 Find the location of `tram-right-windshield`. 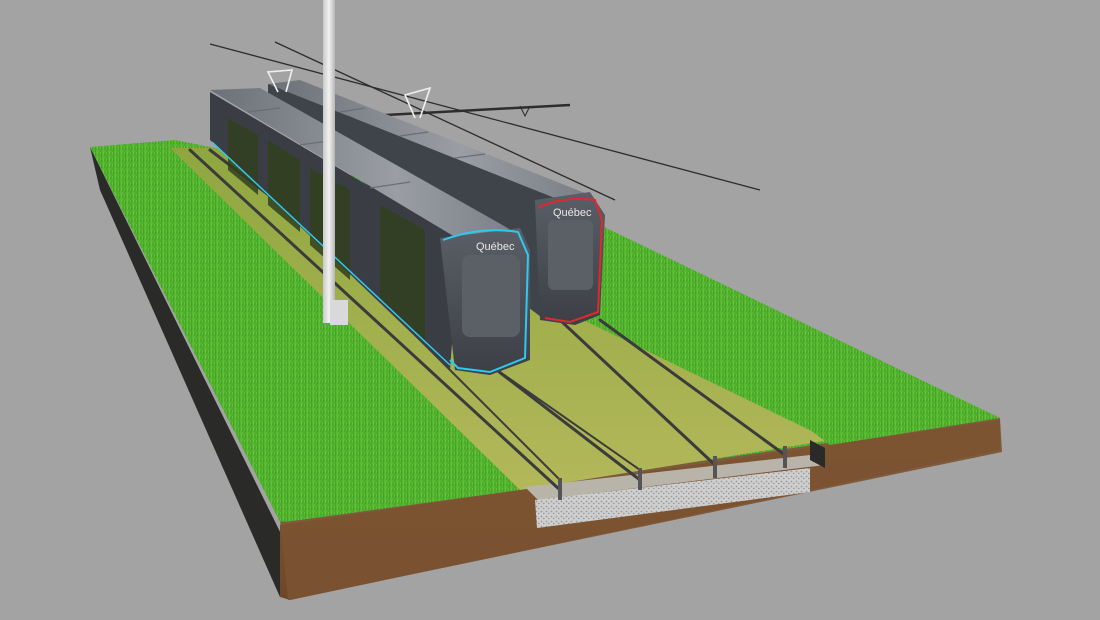

tram-right-windshield is located at coordinates (570, 255).